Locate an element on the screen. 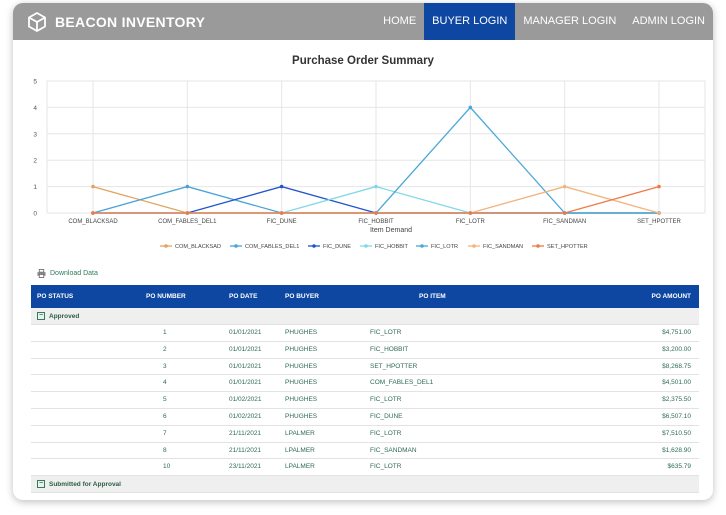  header-po-number: PO NUMBER is located at coordinates (166, 296).